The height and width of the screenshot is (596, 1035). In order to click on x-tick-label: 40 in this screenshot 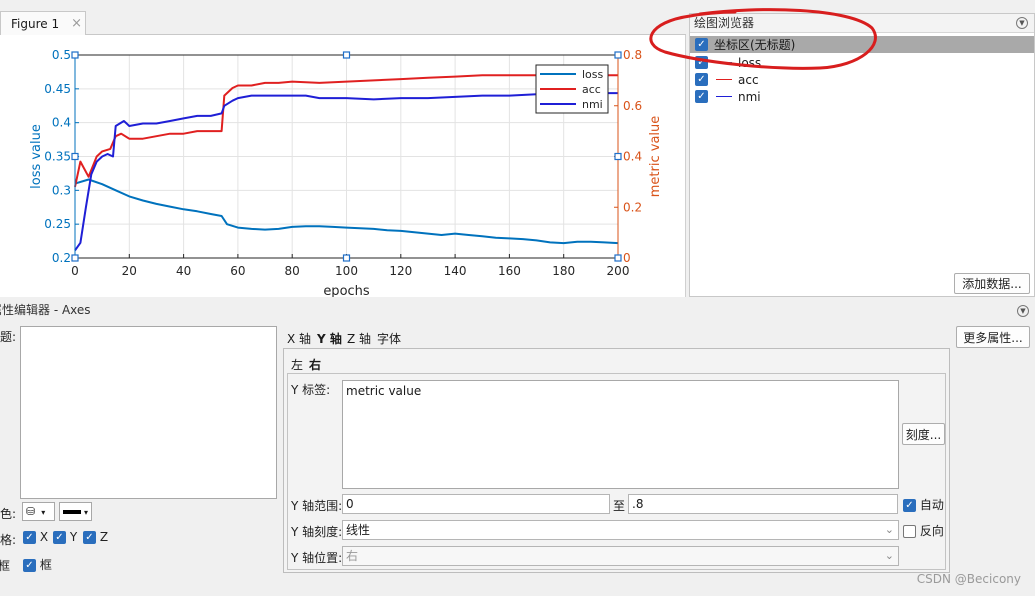, I will do `click(183, 271)`.